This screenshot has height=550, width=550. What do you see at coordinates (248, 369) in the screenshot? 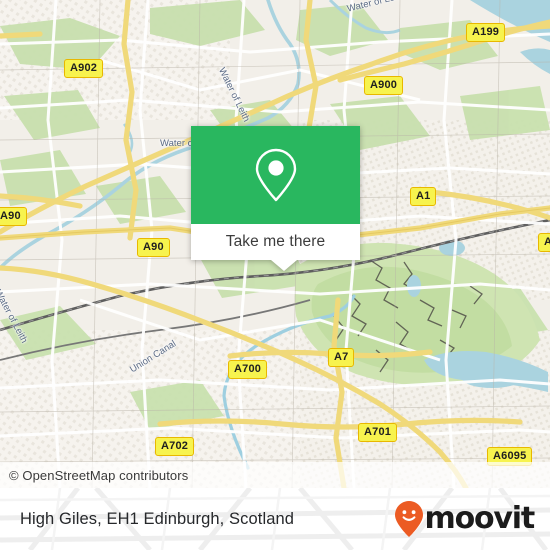
I see `road-shield: A700` at bounding box center [248, 369].